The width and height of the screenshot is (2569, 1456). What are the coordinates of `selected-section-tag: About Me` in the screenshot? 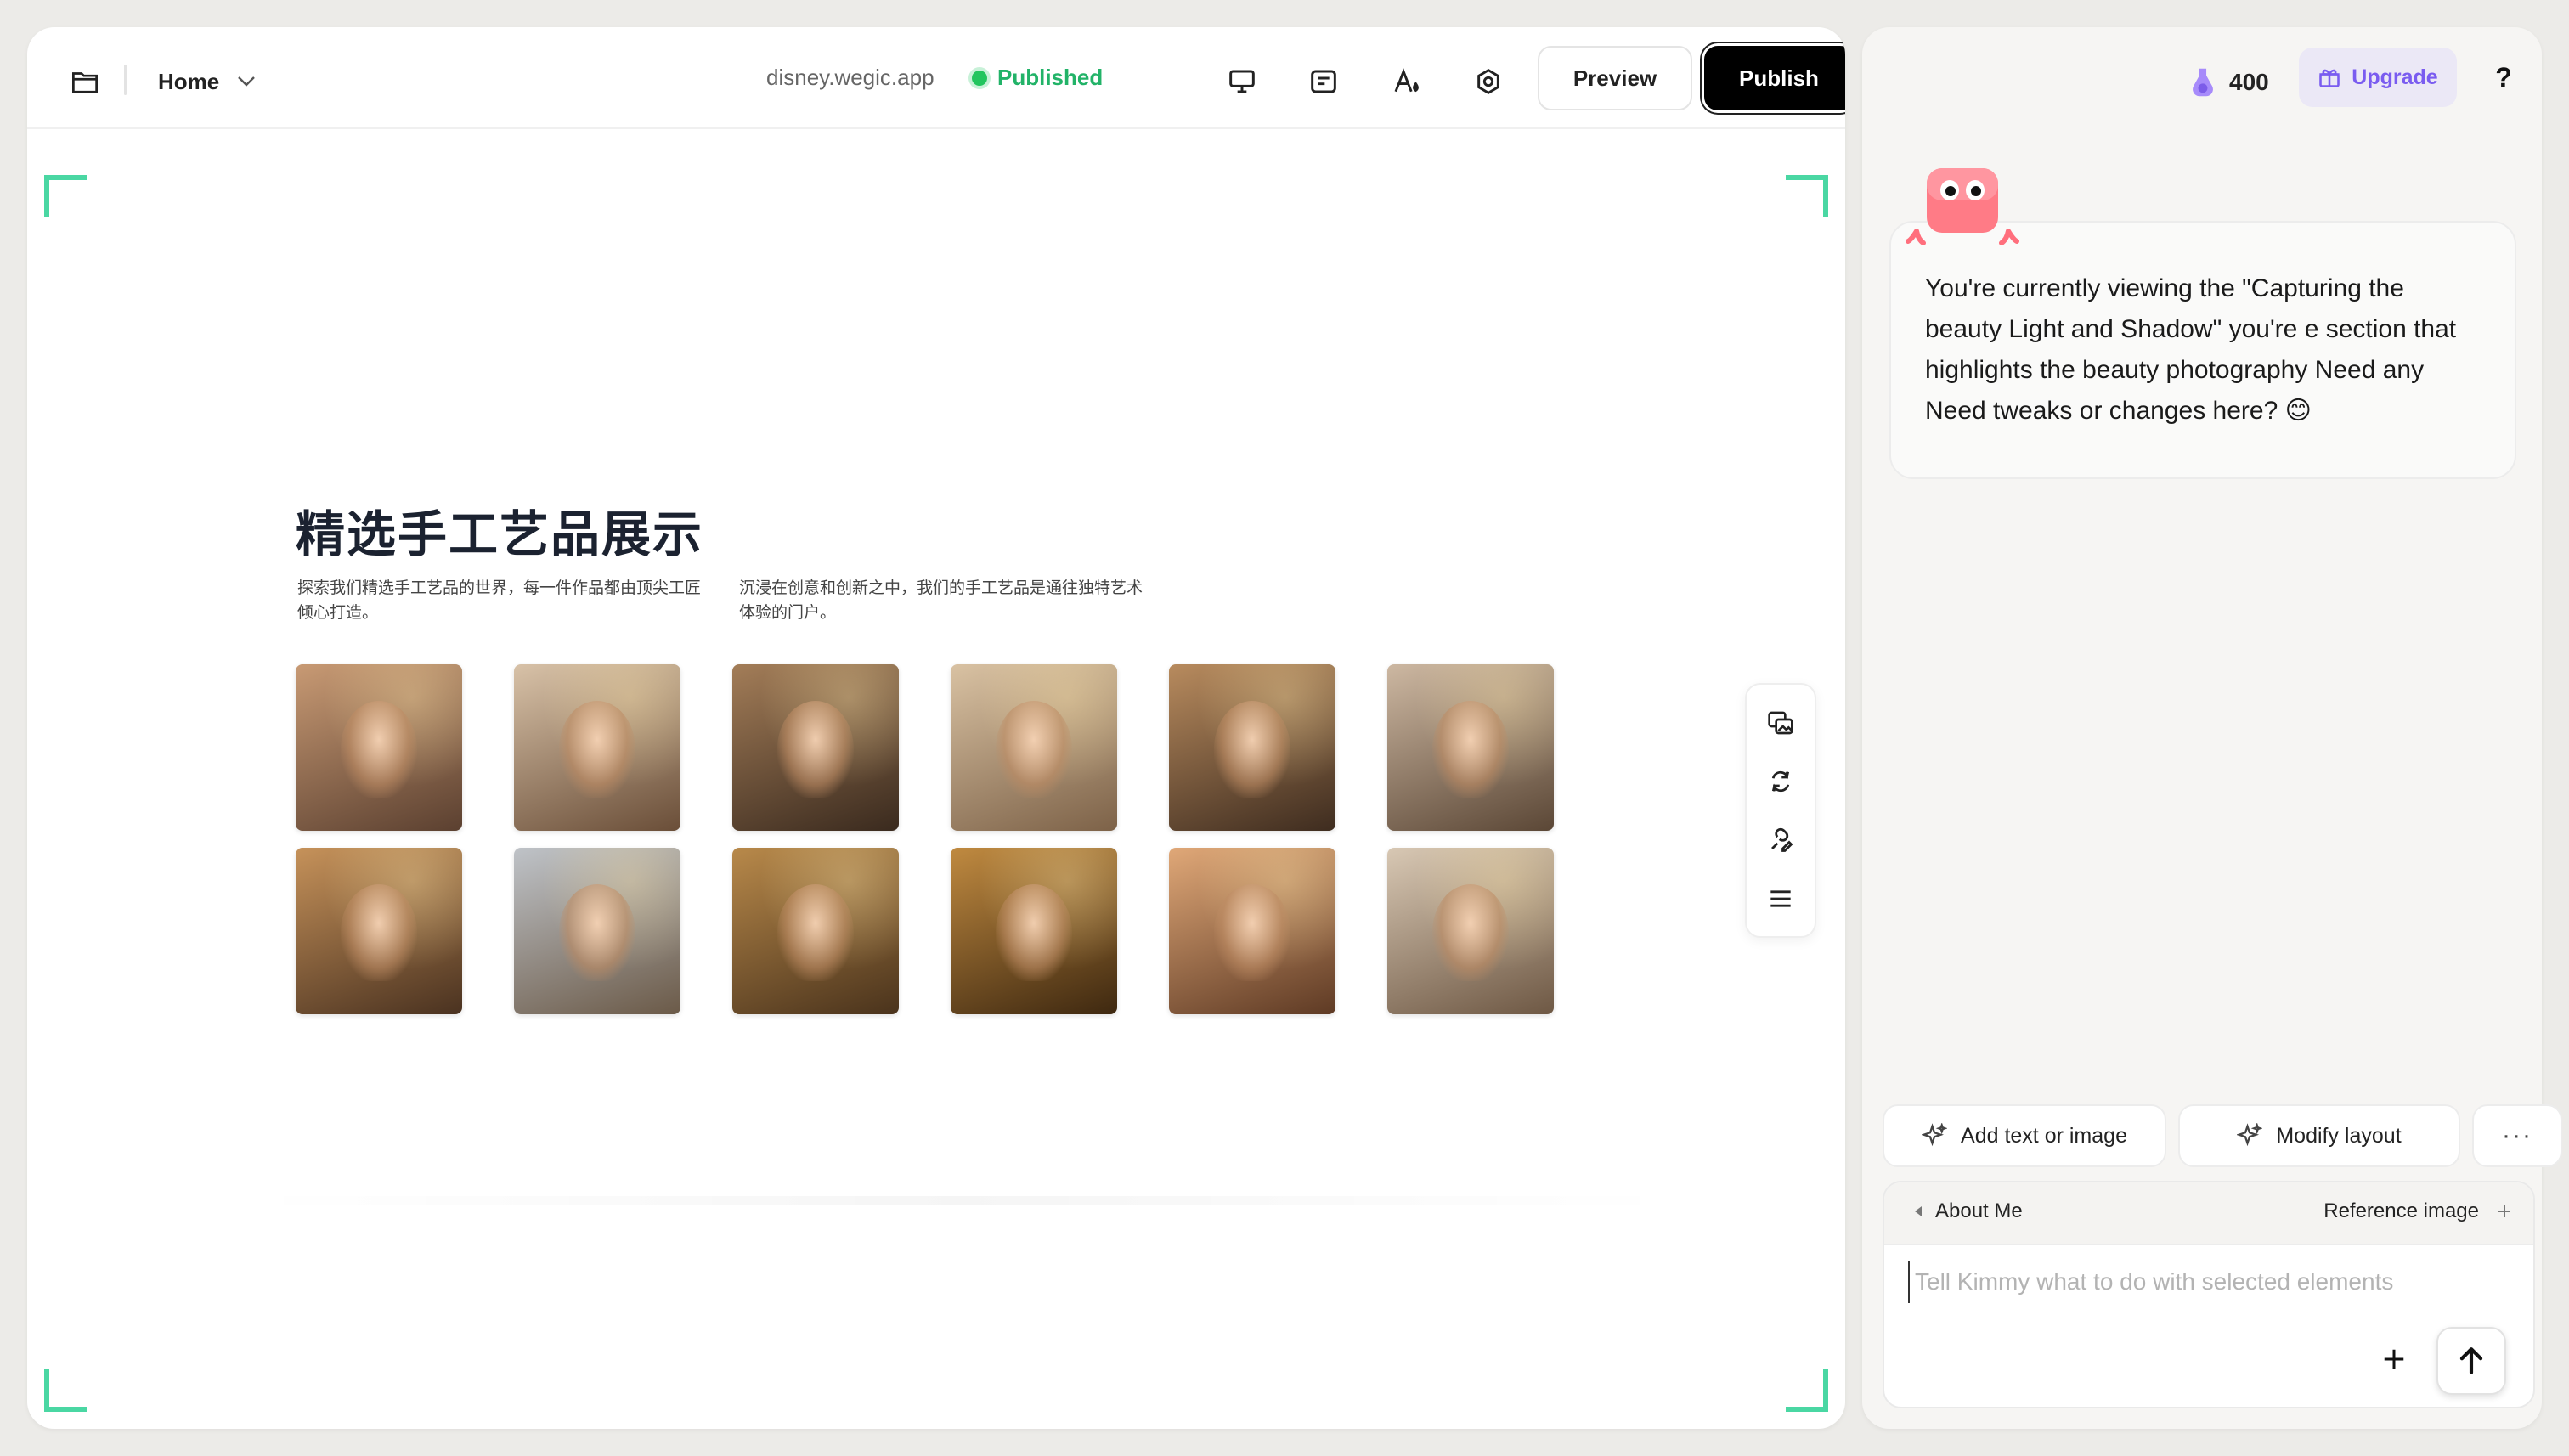 It's located at (1968, 1211).